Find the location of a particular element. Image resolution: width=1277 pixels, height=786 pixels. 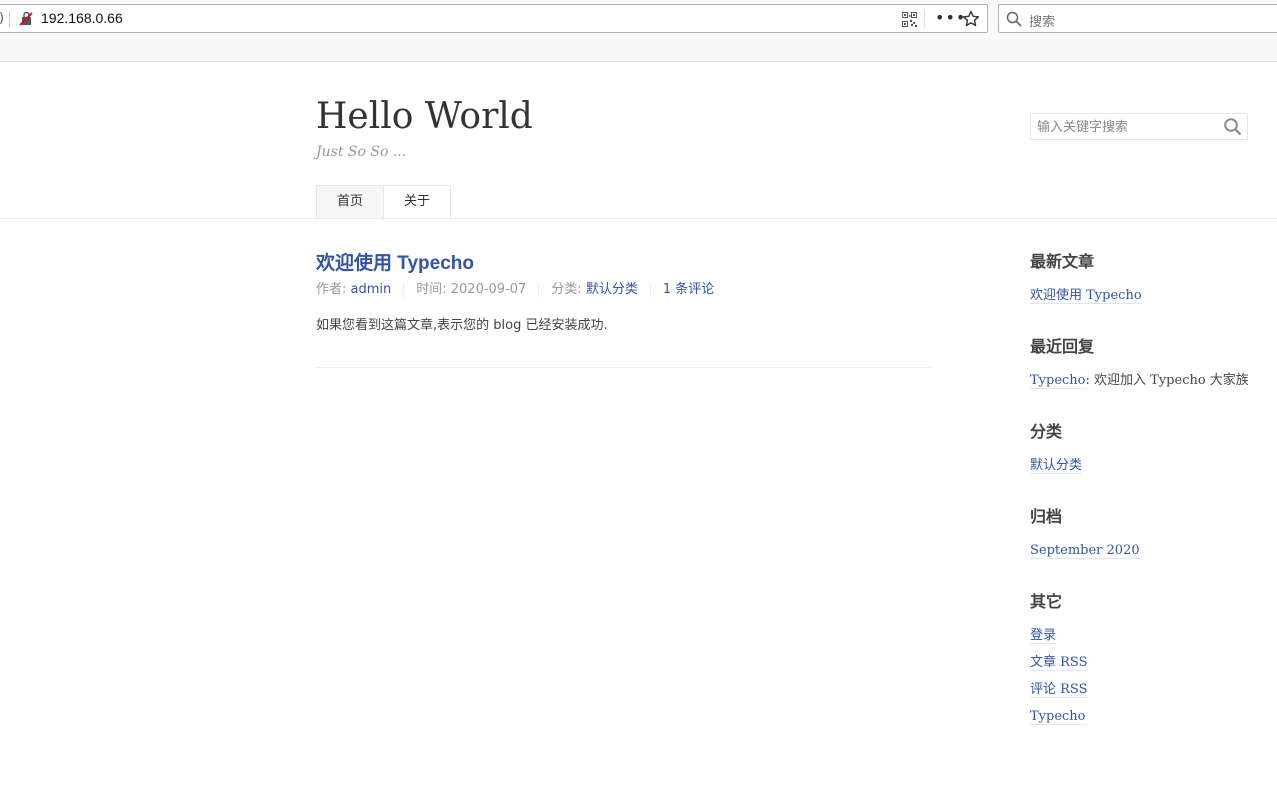

reader-glyph: ) is located at coordinates (2, 18).